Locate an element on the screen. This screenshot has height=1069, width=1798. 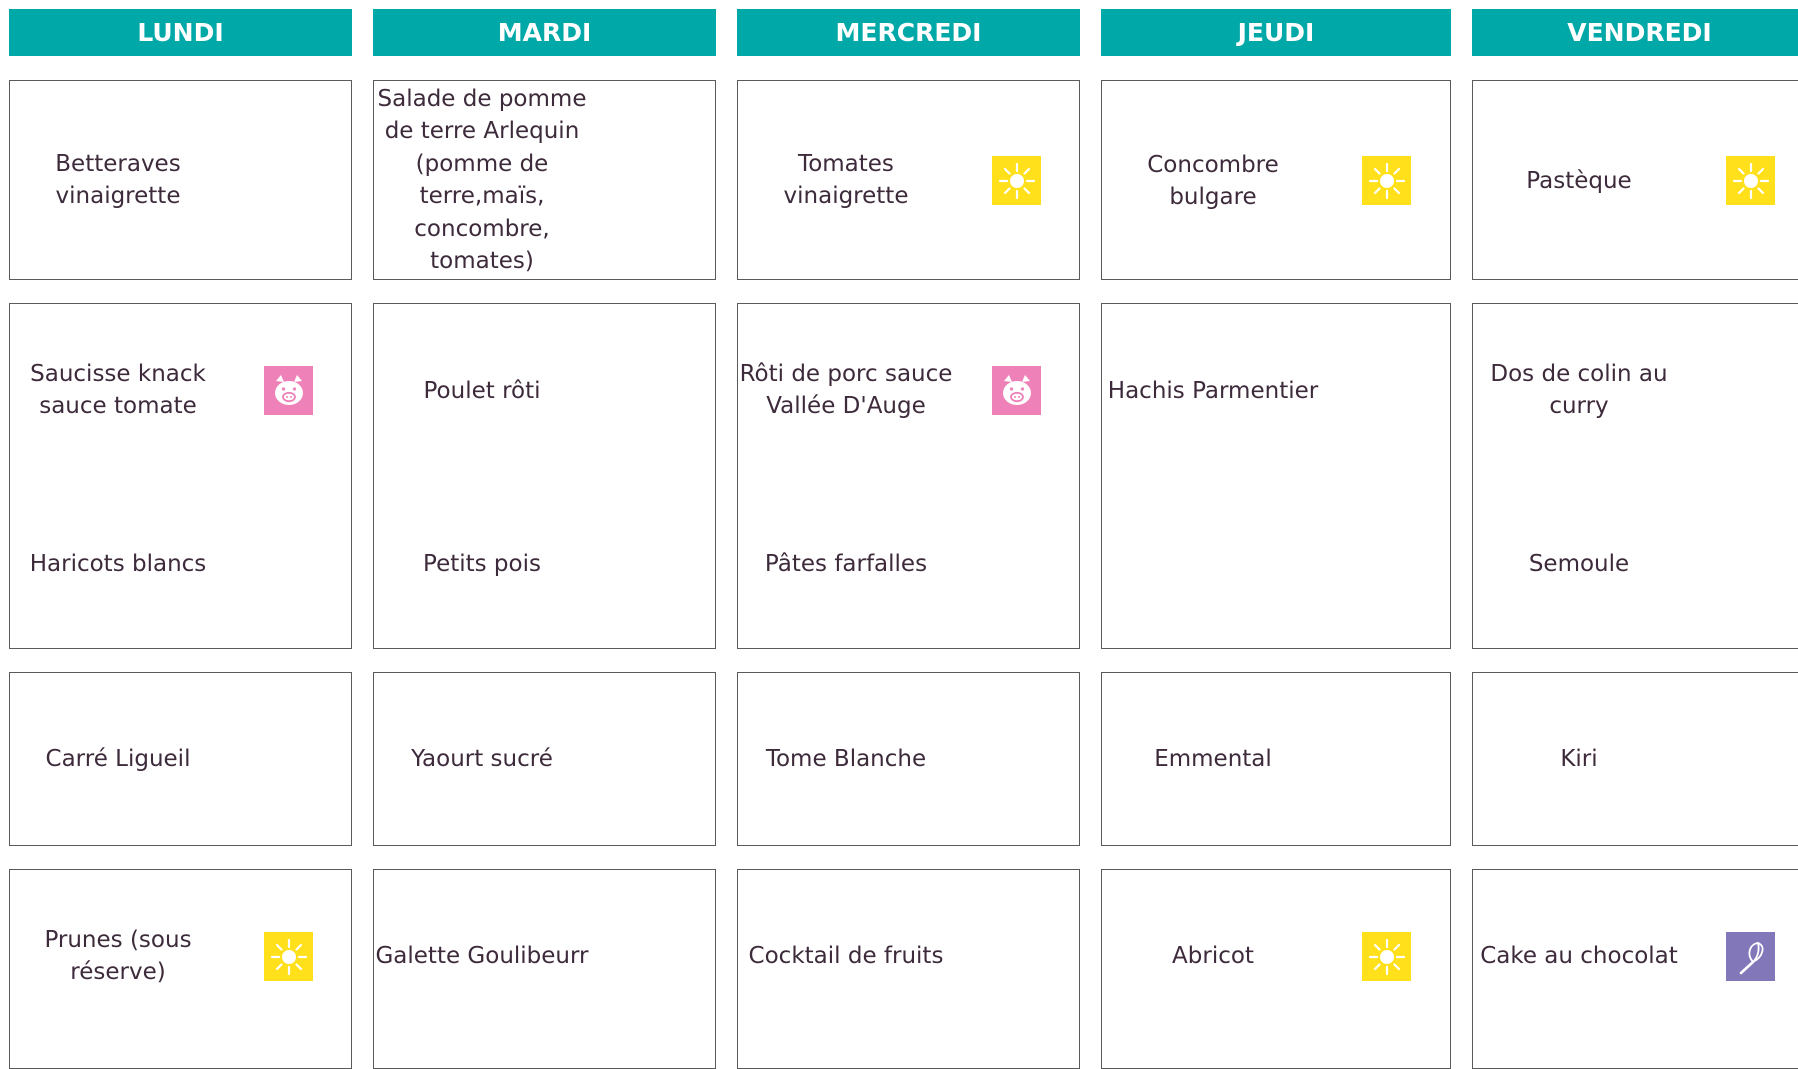
day-header-jeudi: JEUDI is located at coordinates (1276, 32).